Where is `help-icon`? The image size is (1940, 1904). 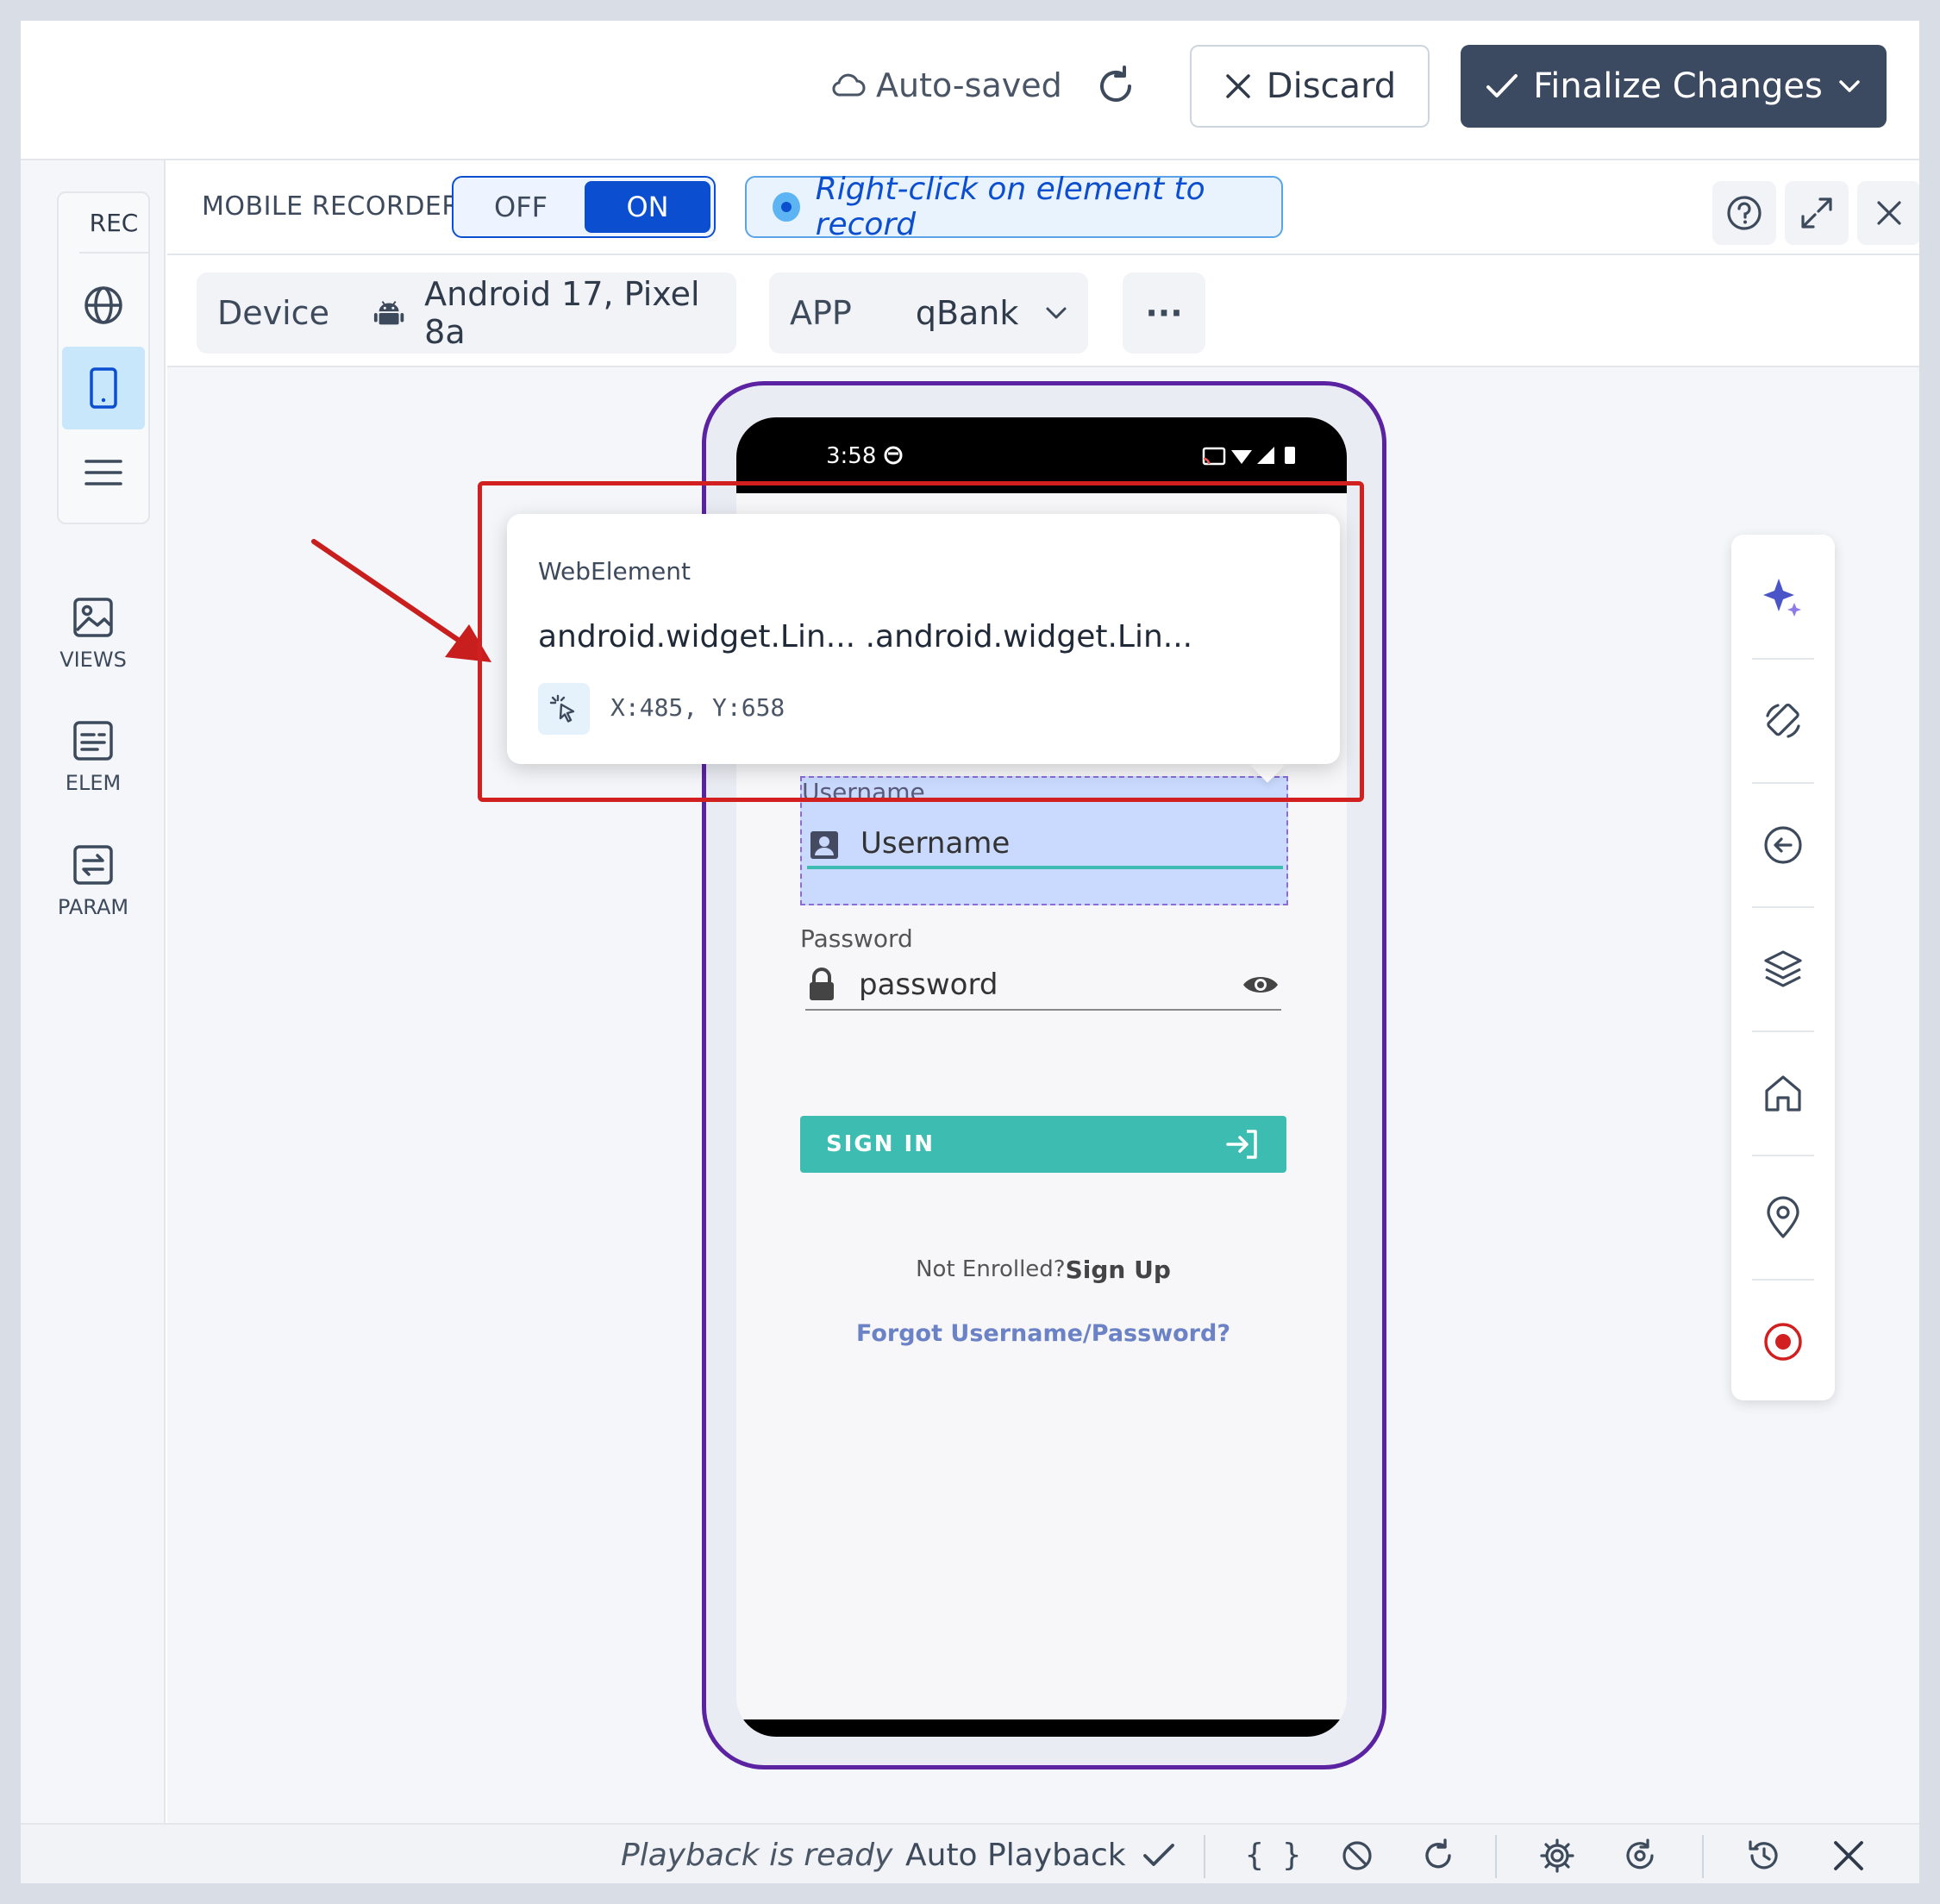 help-icon is located at coordinates (1744, 213).